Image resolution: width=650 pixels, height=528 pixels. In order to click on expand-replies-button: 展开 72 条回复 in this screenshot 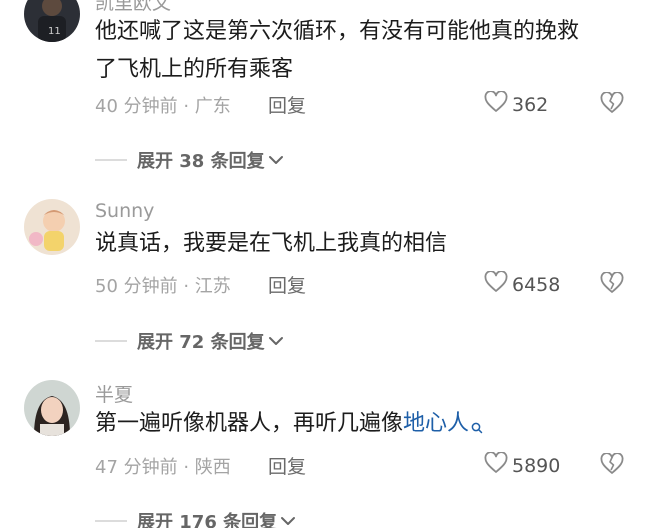, I will do `click(189, 341)`.